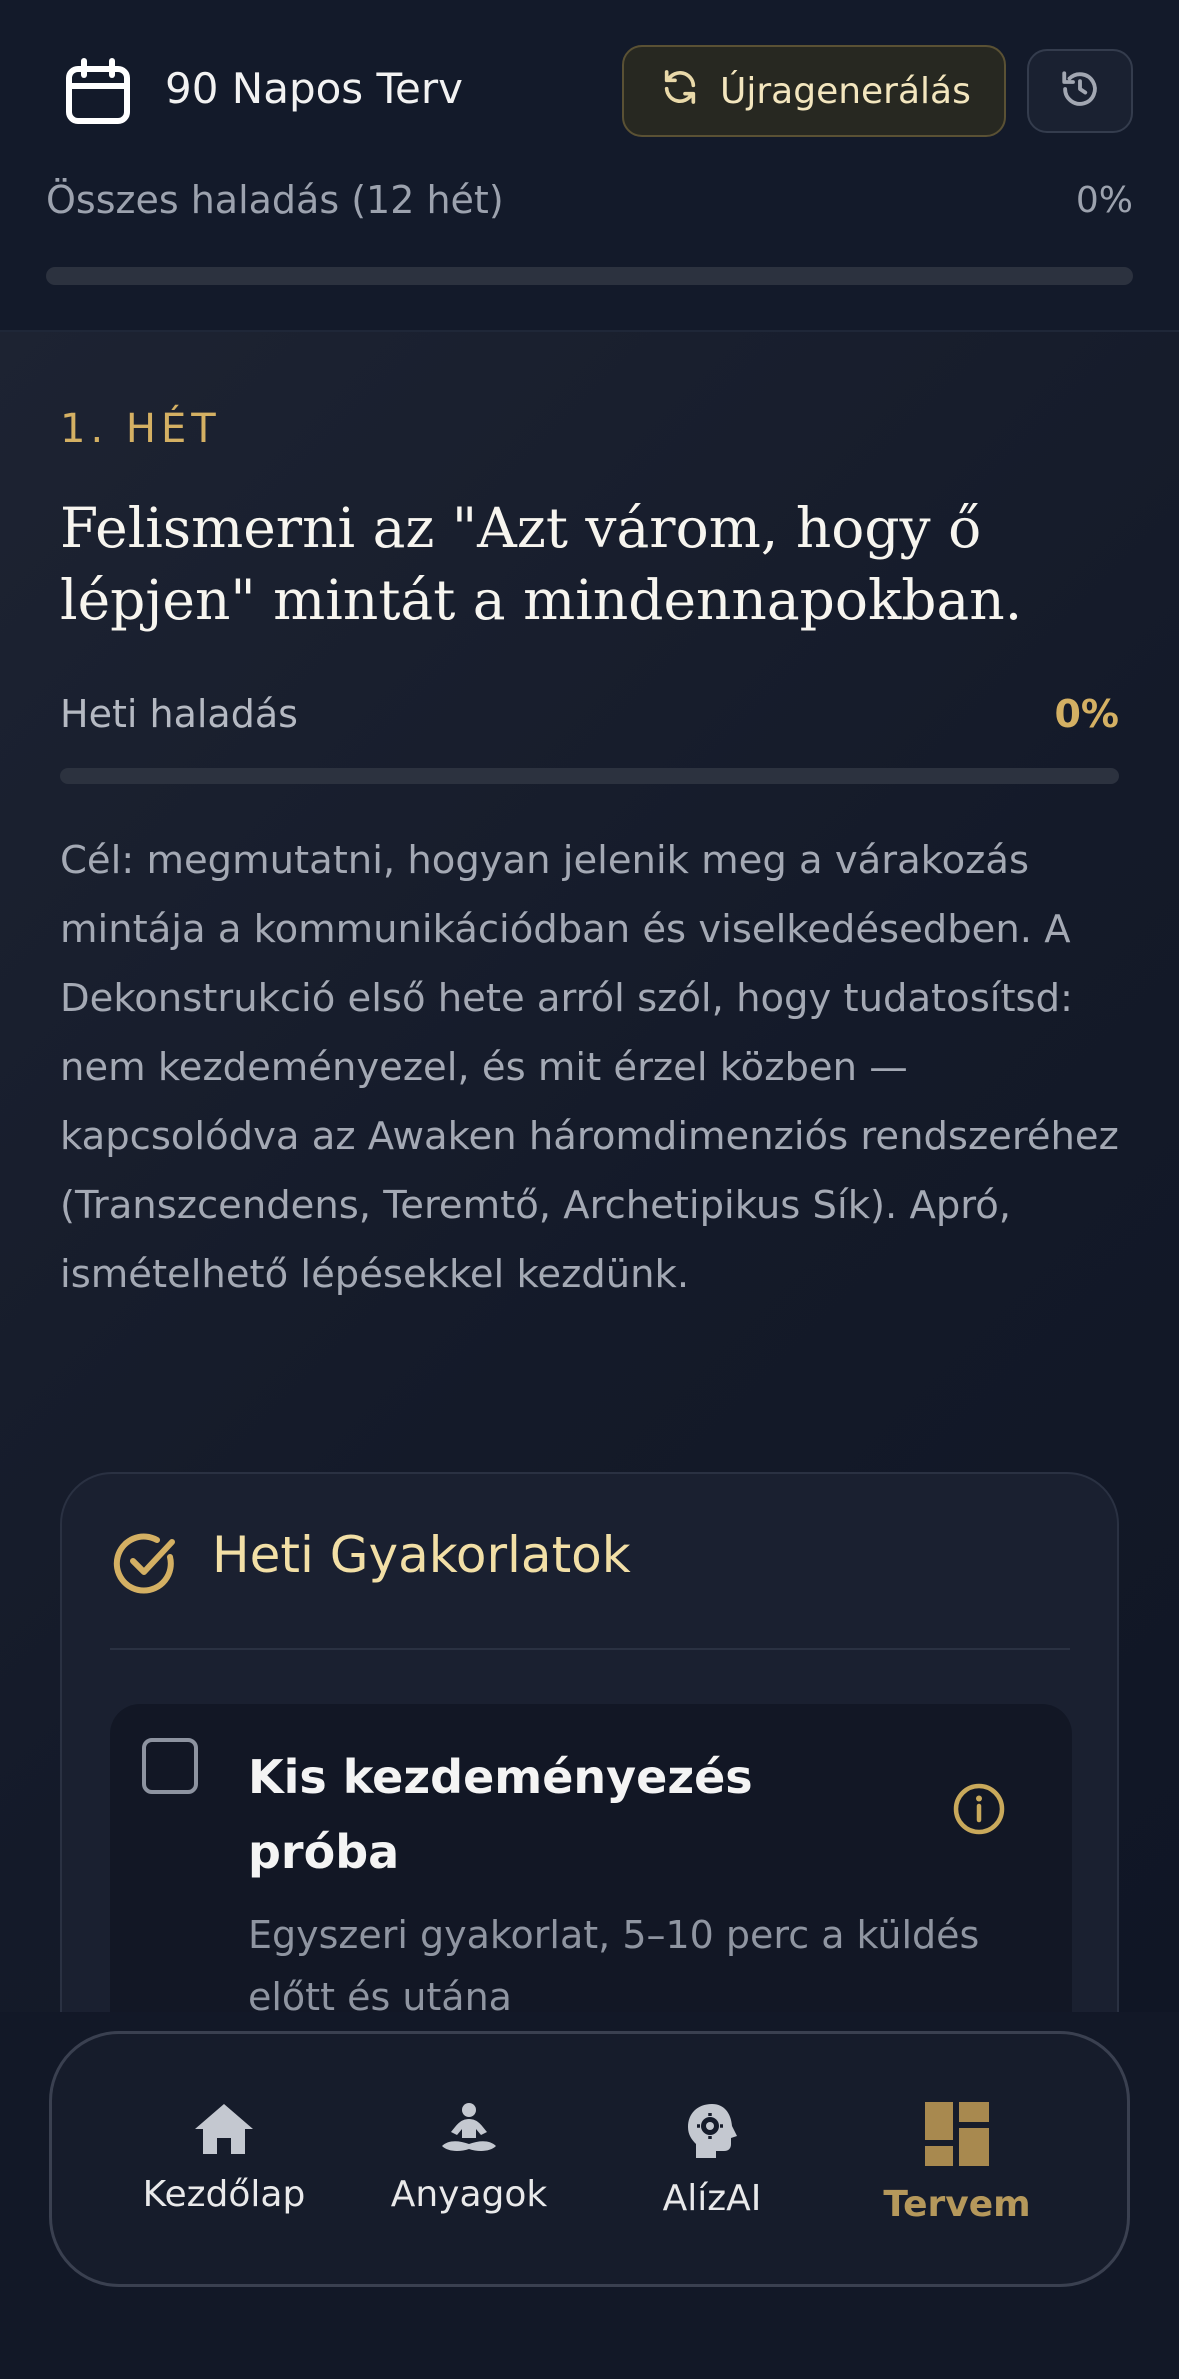 The height and width of the screenshot is (2379, 1179). Describe the element at coordinates (845, 91) in the screenshot. I see `regenerate-label: Újragenerálás` at that location.